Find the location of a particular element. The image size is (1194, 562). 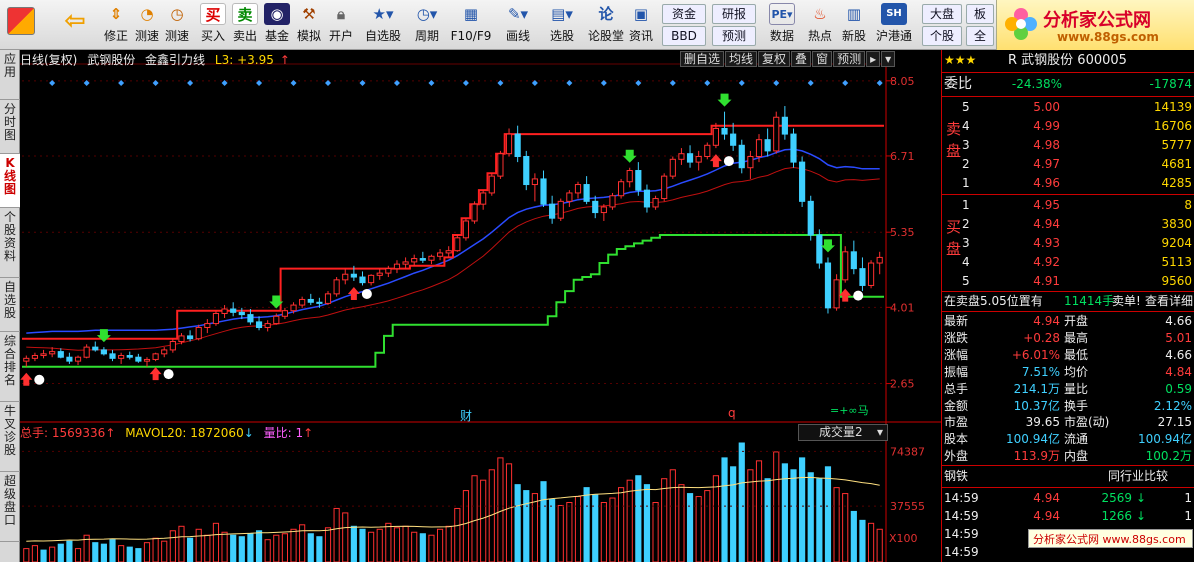

chart-header-info: 日线(复权) 武钢股份 金鑫引力线 L3: +3.95 ↑ is located at coordinates (158, 60).